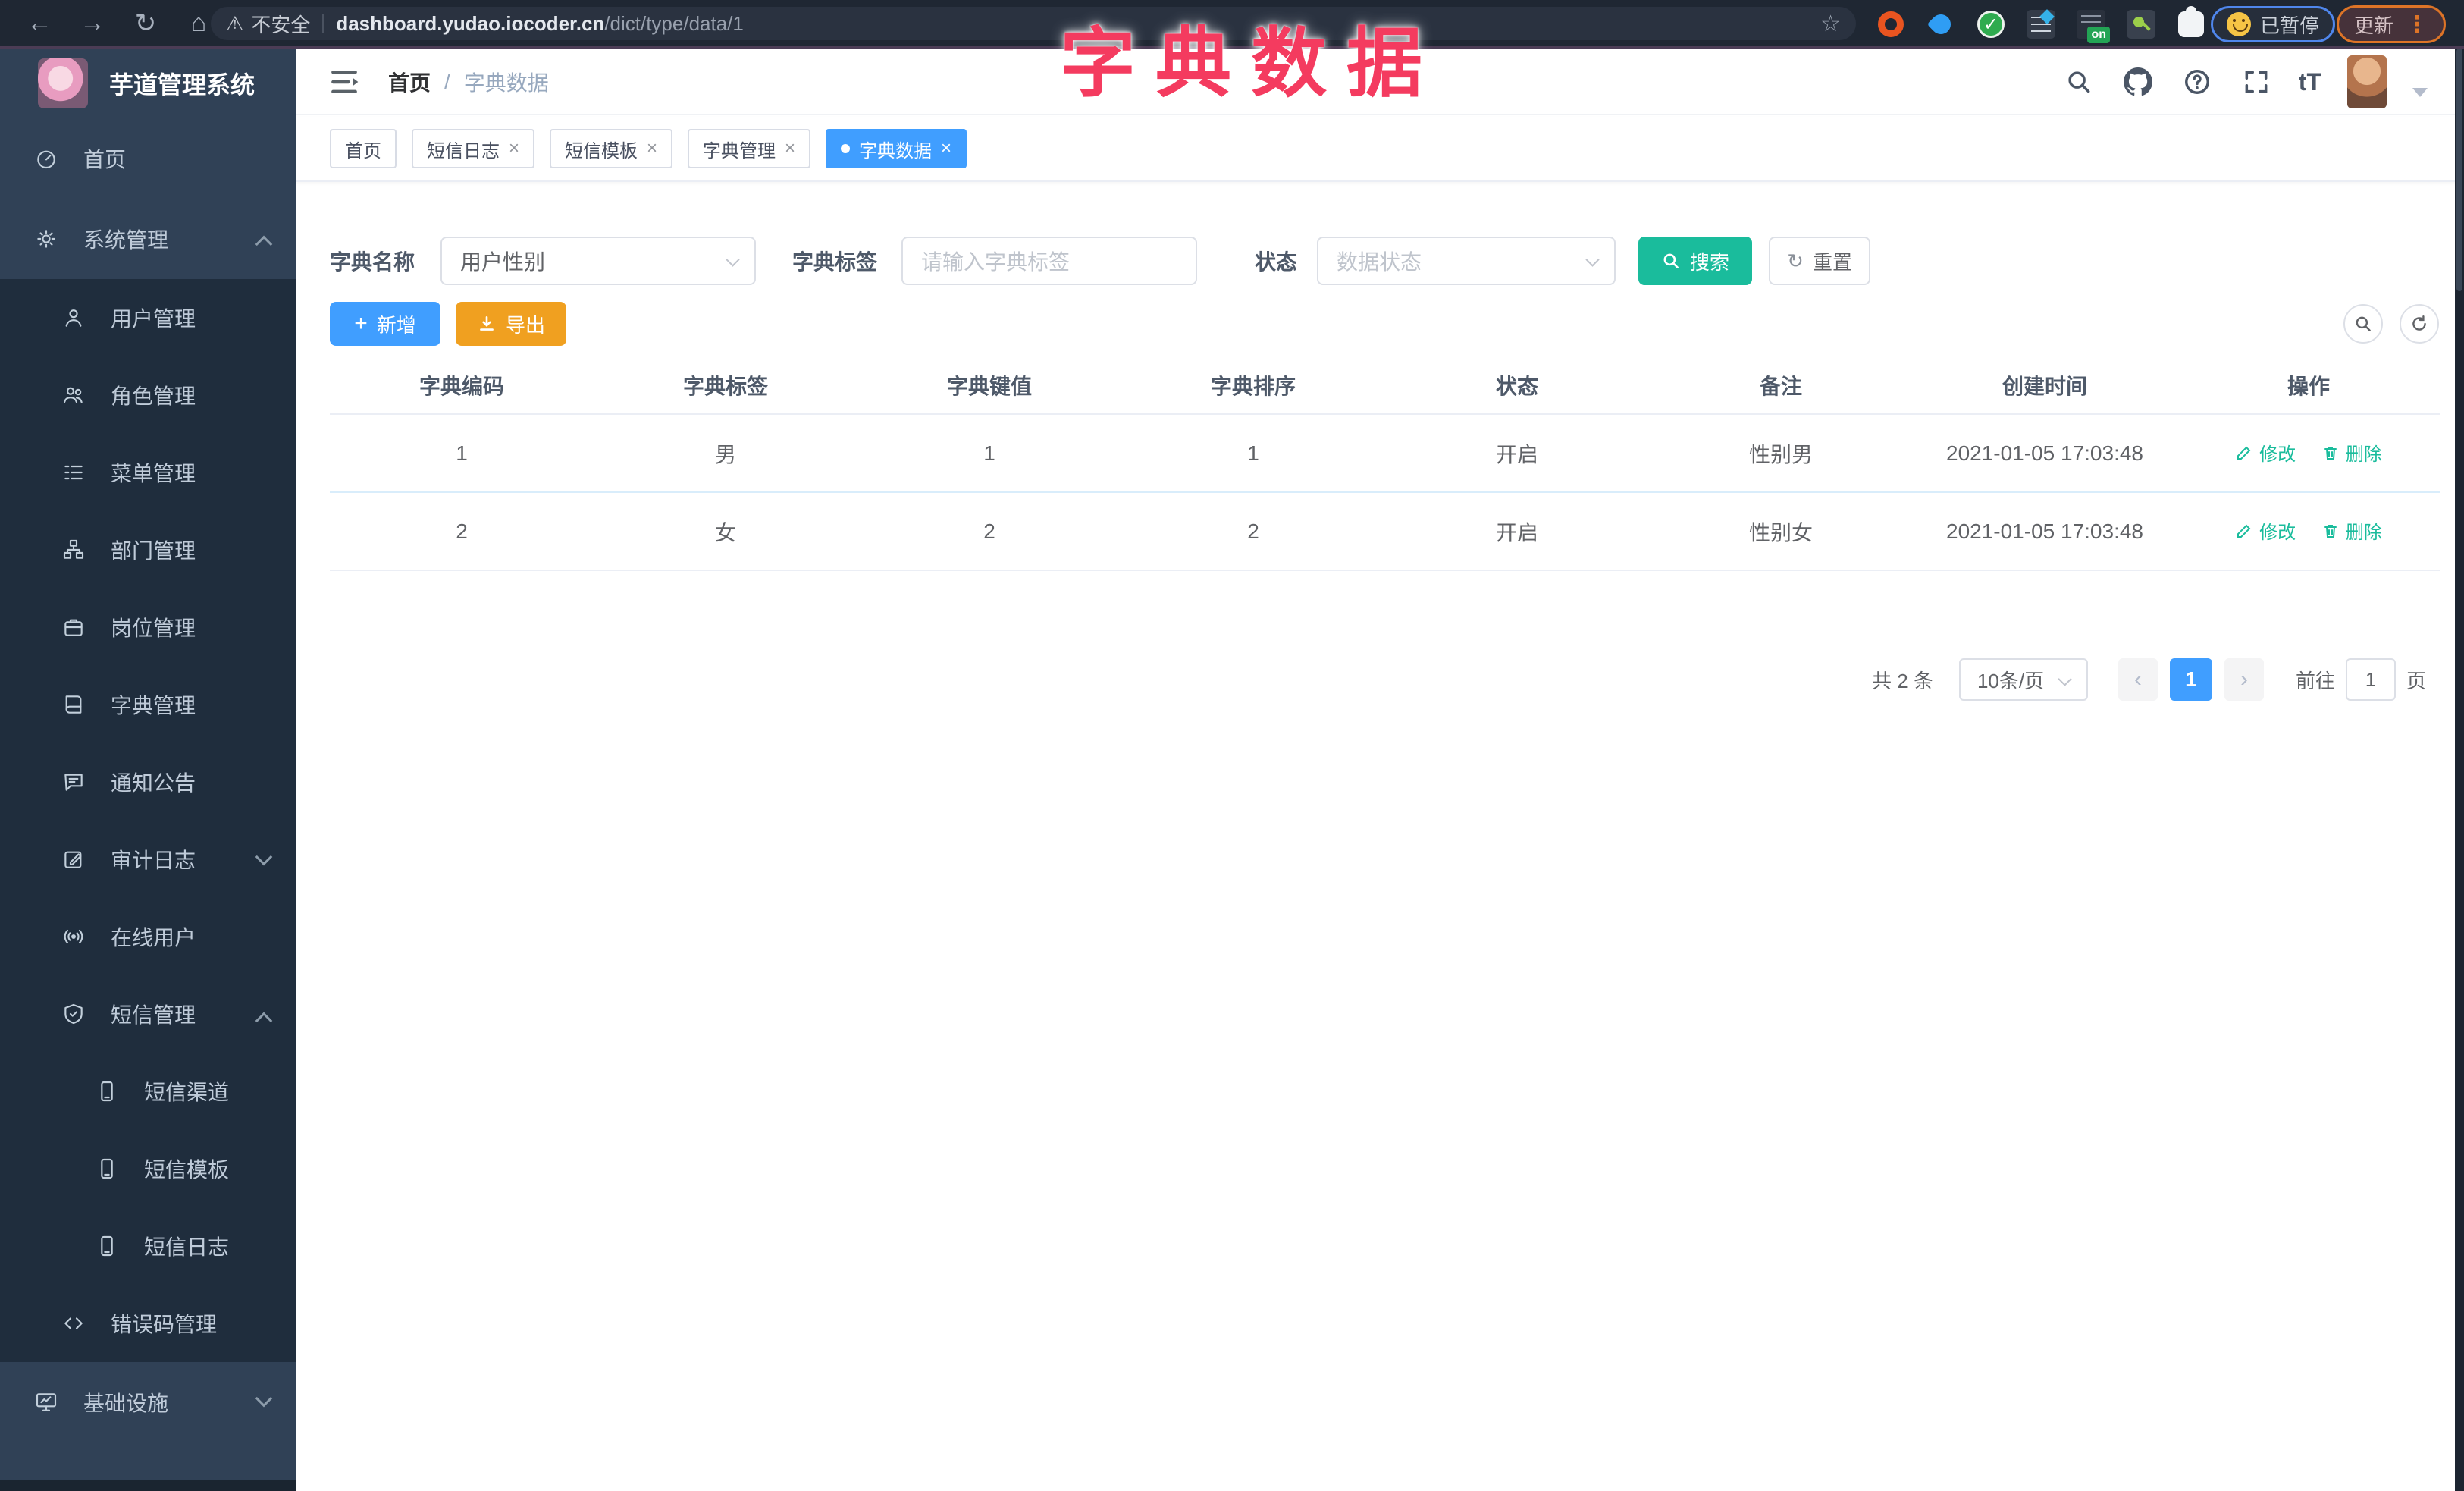  Describe the element at coordinates (2138, 82) in the screenshot. I see `github-icon` at that location.